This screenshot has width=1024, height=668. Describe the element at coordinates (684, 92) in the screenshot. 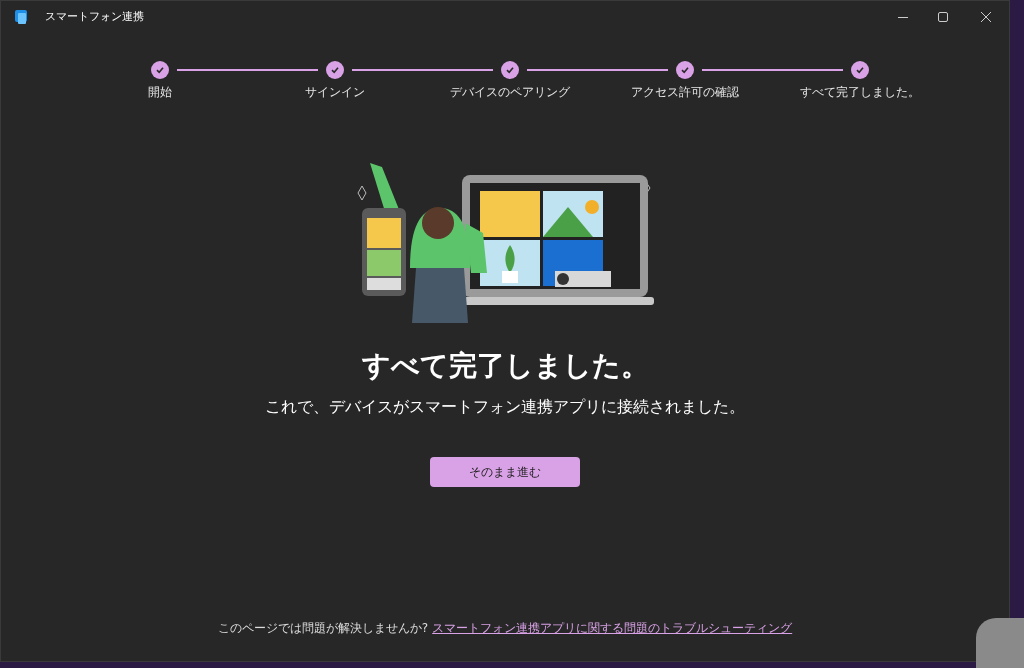

I see `step-label: アクセス許可の確認` at that location.